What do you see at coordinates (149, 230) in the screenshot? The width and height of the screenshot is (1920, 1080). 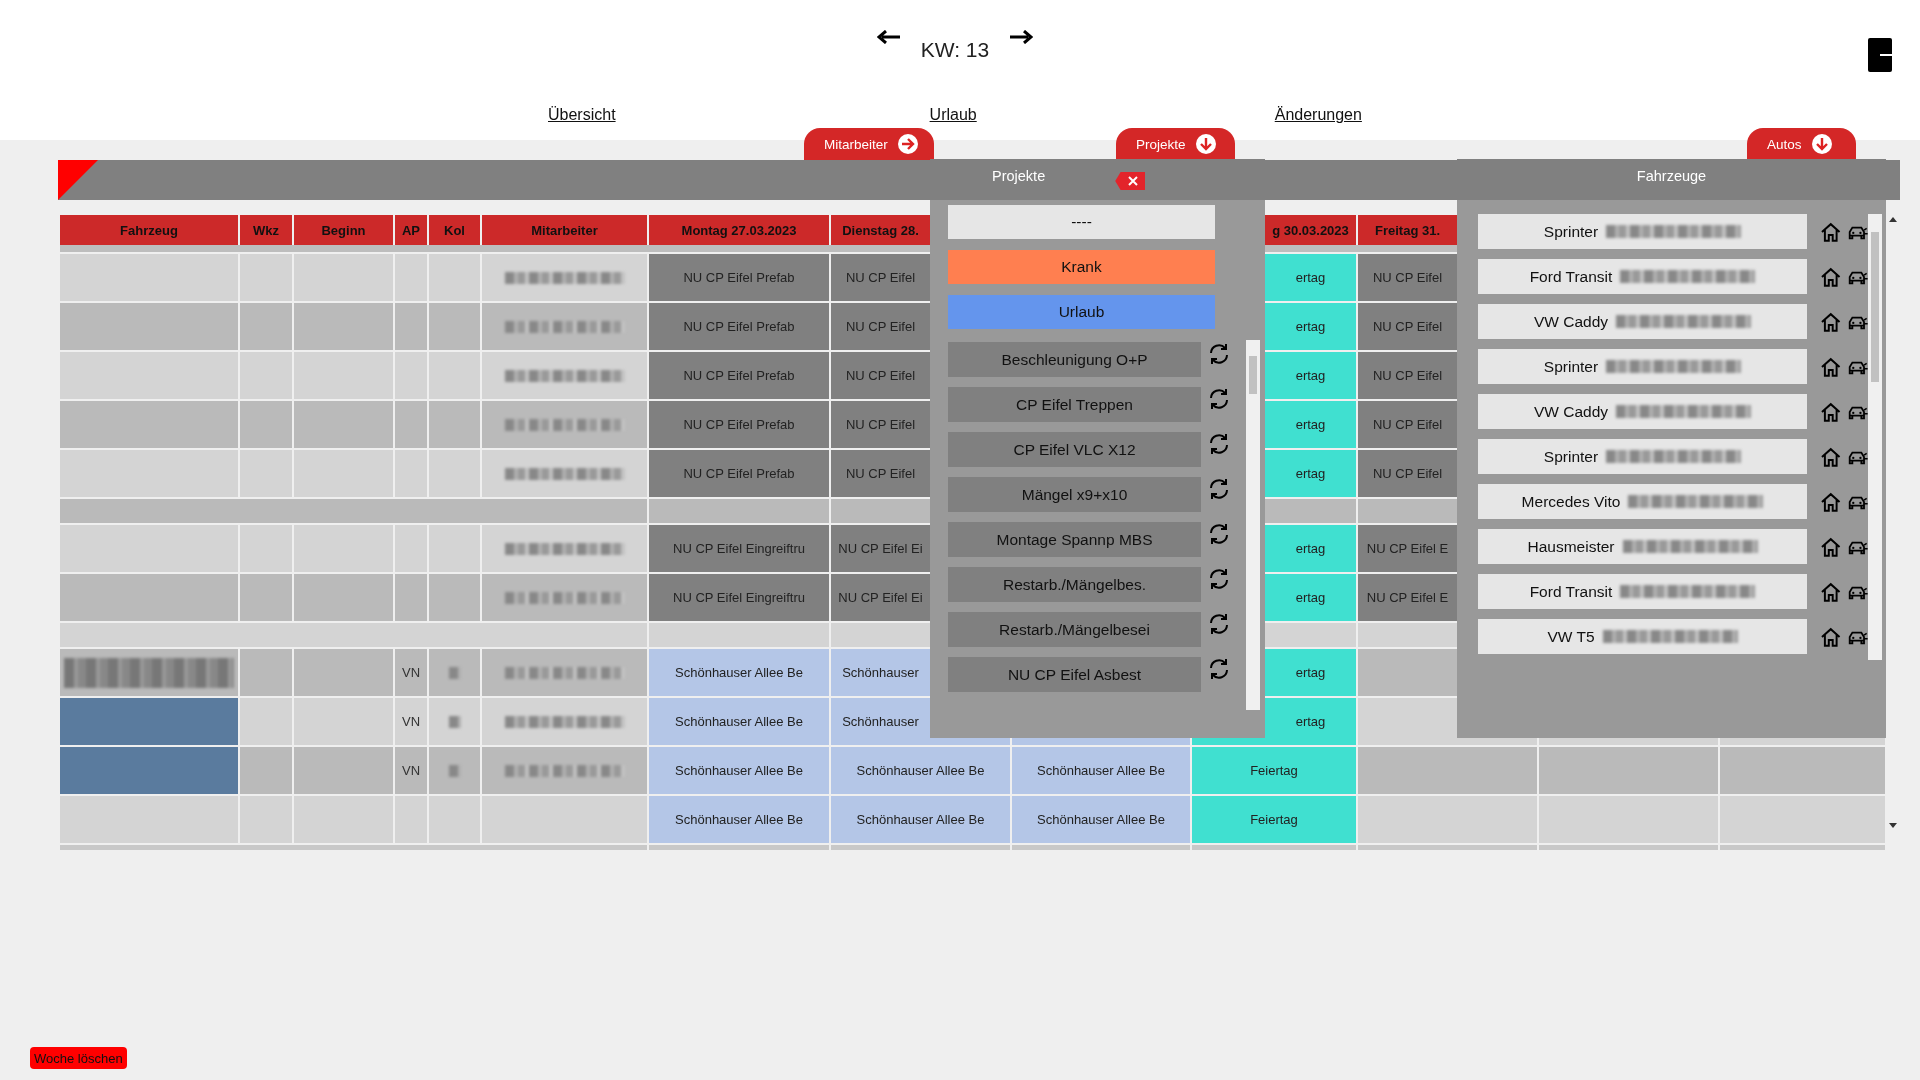 I see `column-header: Fahrzeug` at bounding box center [149, 230].